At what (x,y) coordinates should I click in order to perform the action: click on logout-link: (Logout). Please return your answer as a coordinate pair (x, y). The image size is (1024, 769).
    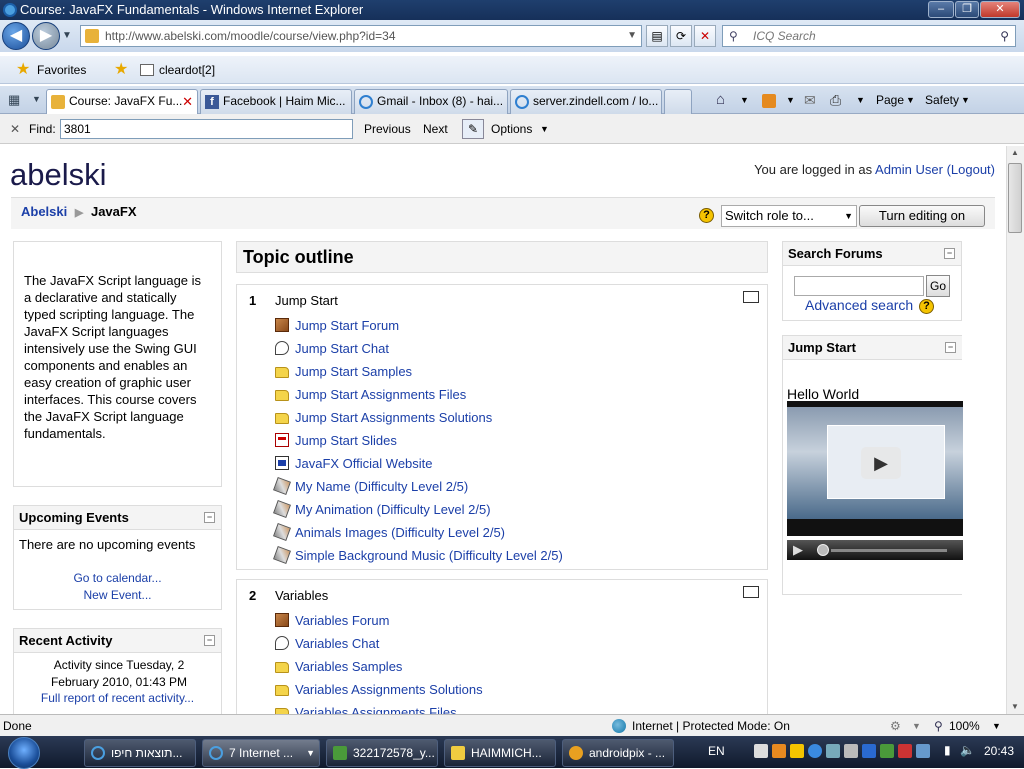
    Looking at the image, I should click on (971, 169).